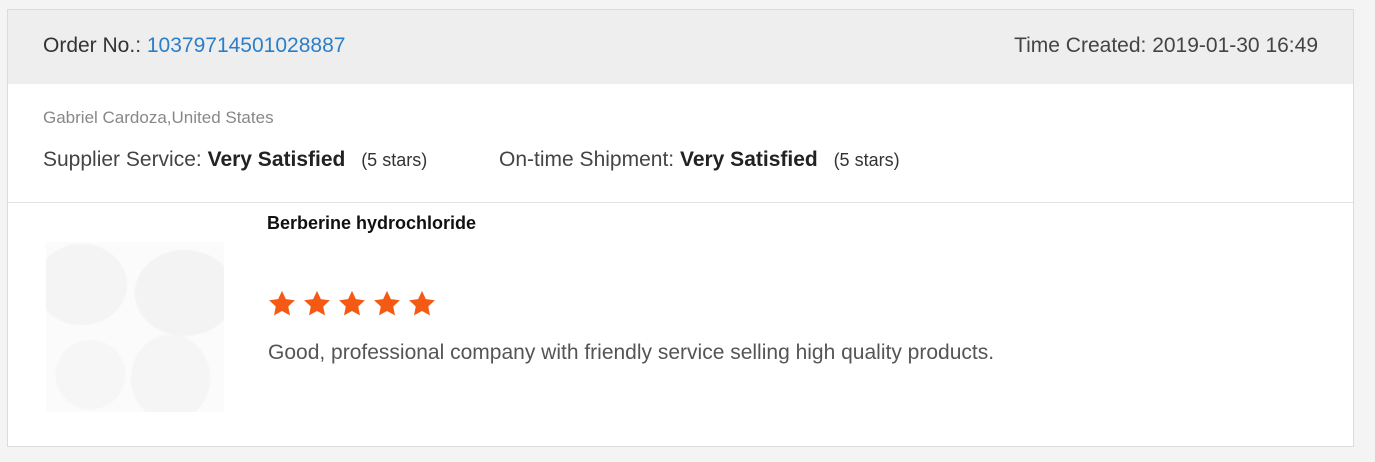  What do you see at coordinates (371, 223) in the screenshot?
I see `product-name: Berberine hydrochloride` at bounding box center [371, 223].